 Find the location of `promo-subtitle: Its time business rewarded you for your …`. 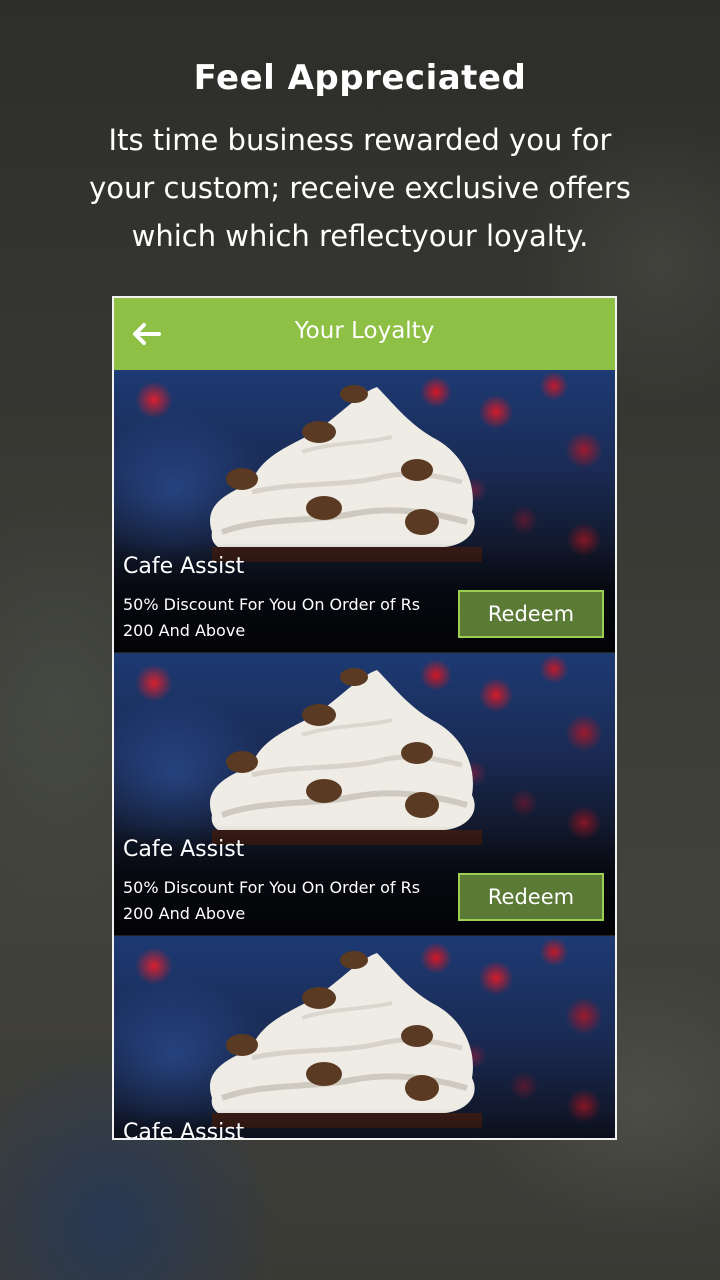

promo-subtitle: Its time business rewarded you for your … is located at coordinates (360, 188).